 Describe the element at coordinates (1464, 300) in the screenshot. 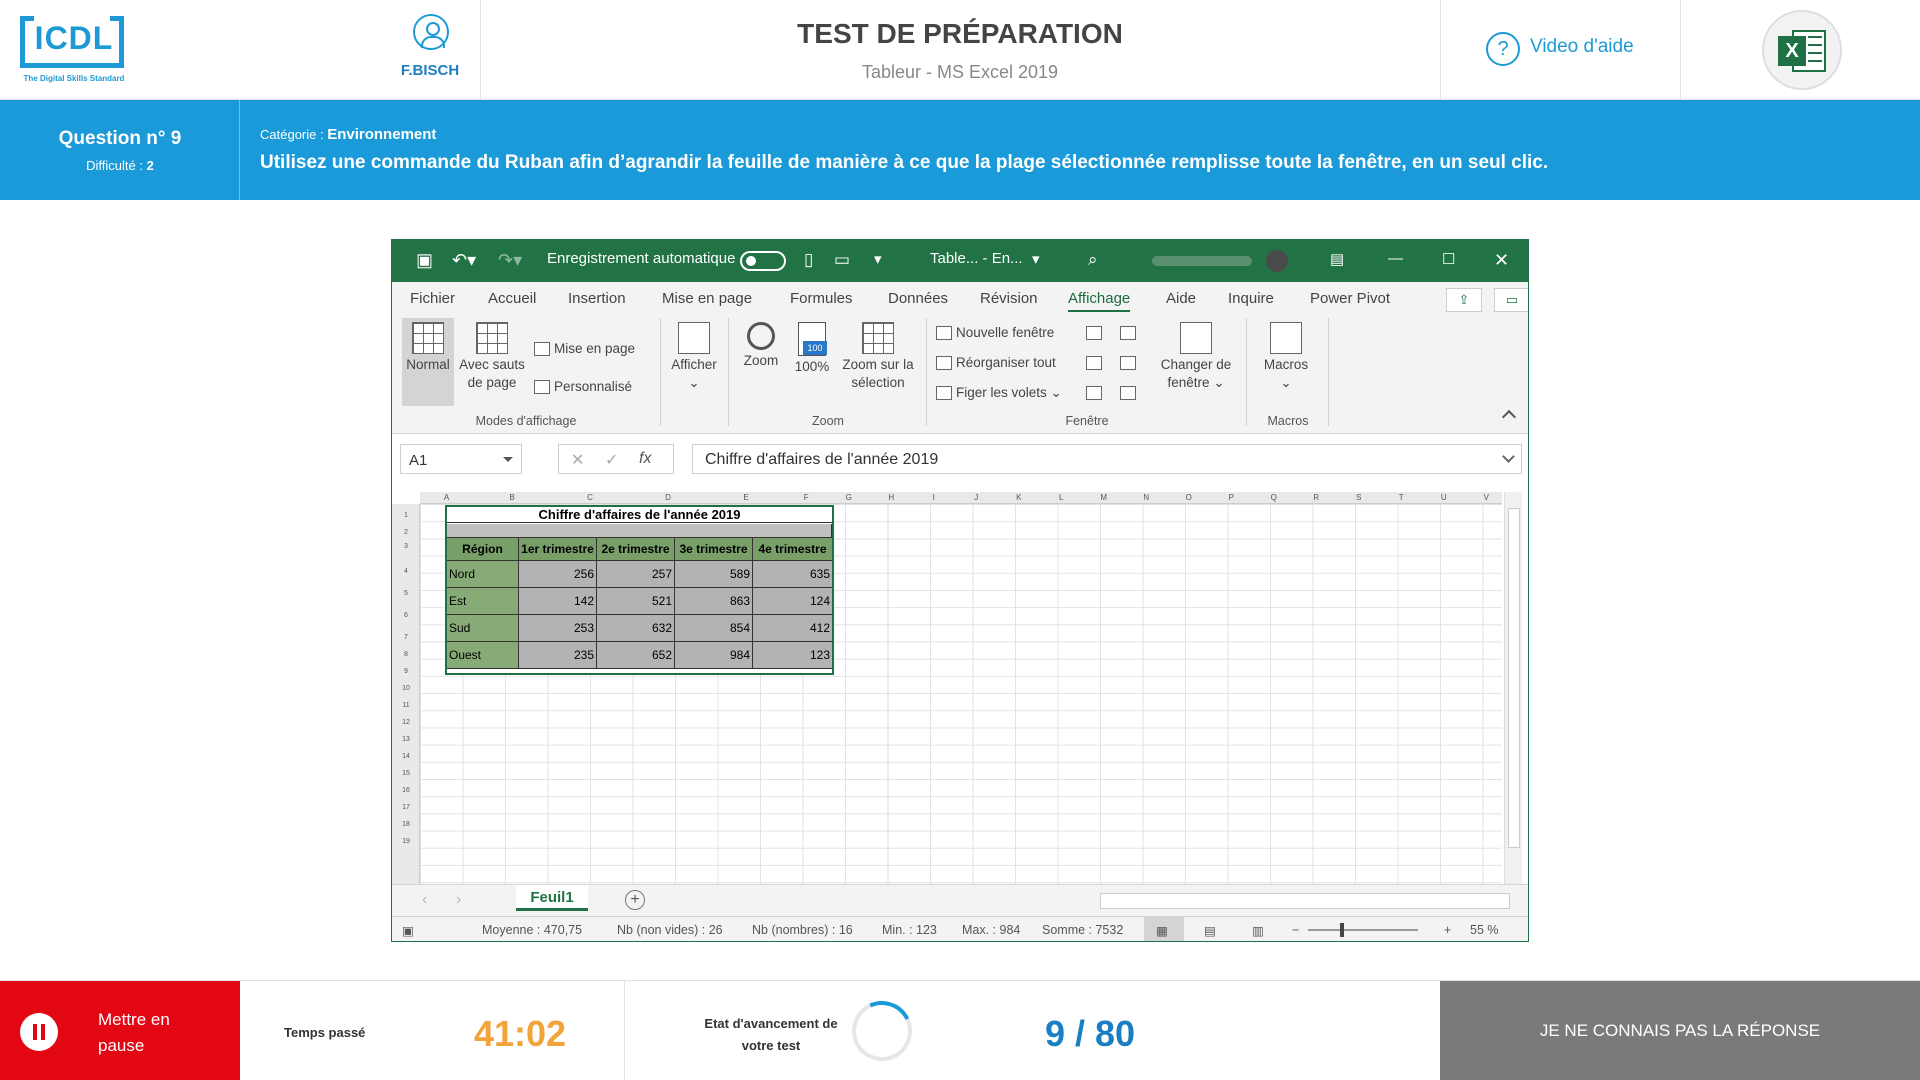

I see `share-button: ⇪` at that location.